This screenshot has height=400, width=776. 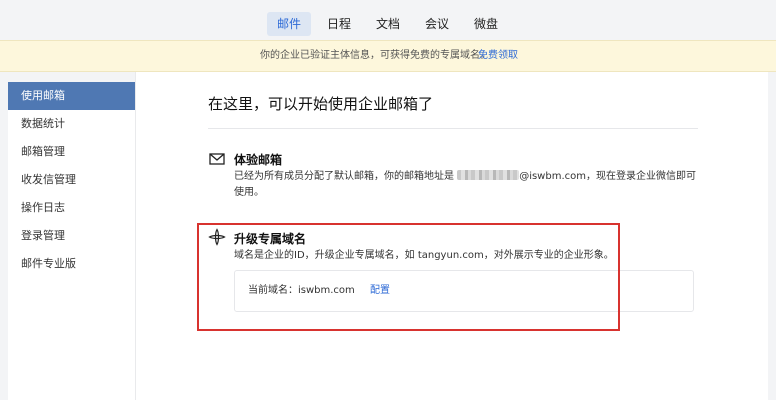 I want to click on sidebar-item-statistics: 数据统计, so click(x=71, y=124).